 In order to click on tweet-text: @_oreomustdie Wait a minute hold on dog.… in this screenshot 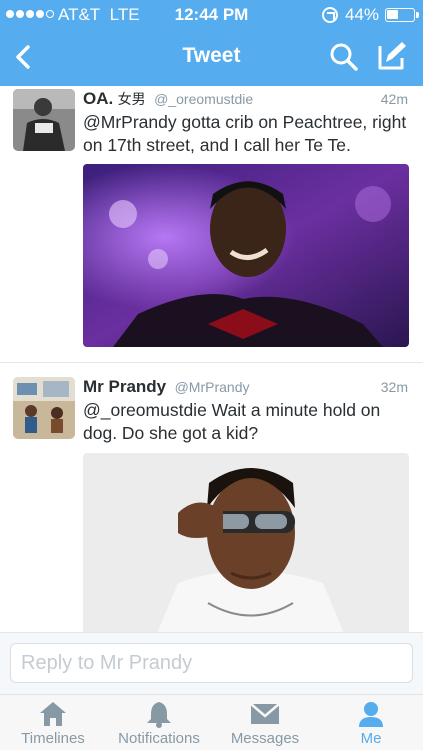, I will do `click(232, 421)`.